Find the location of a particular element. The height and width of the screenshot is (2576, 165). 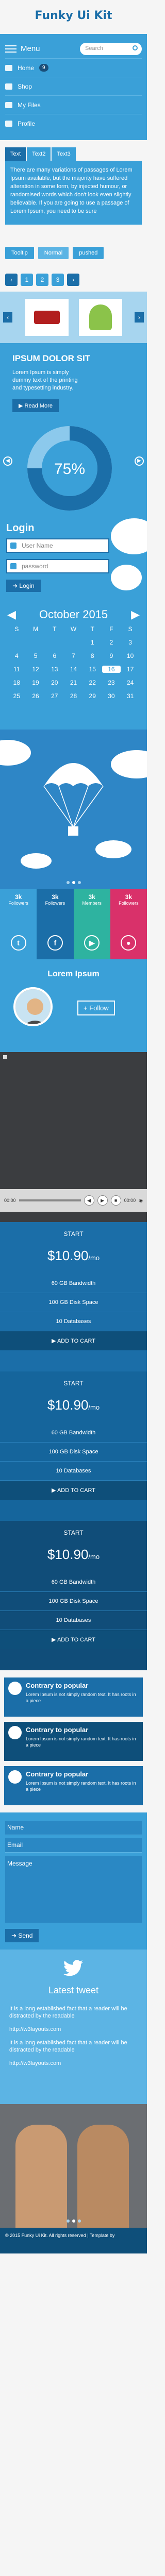

menu-item-home: Home 9 is located at coordinates (74, 68).